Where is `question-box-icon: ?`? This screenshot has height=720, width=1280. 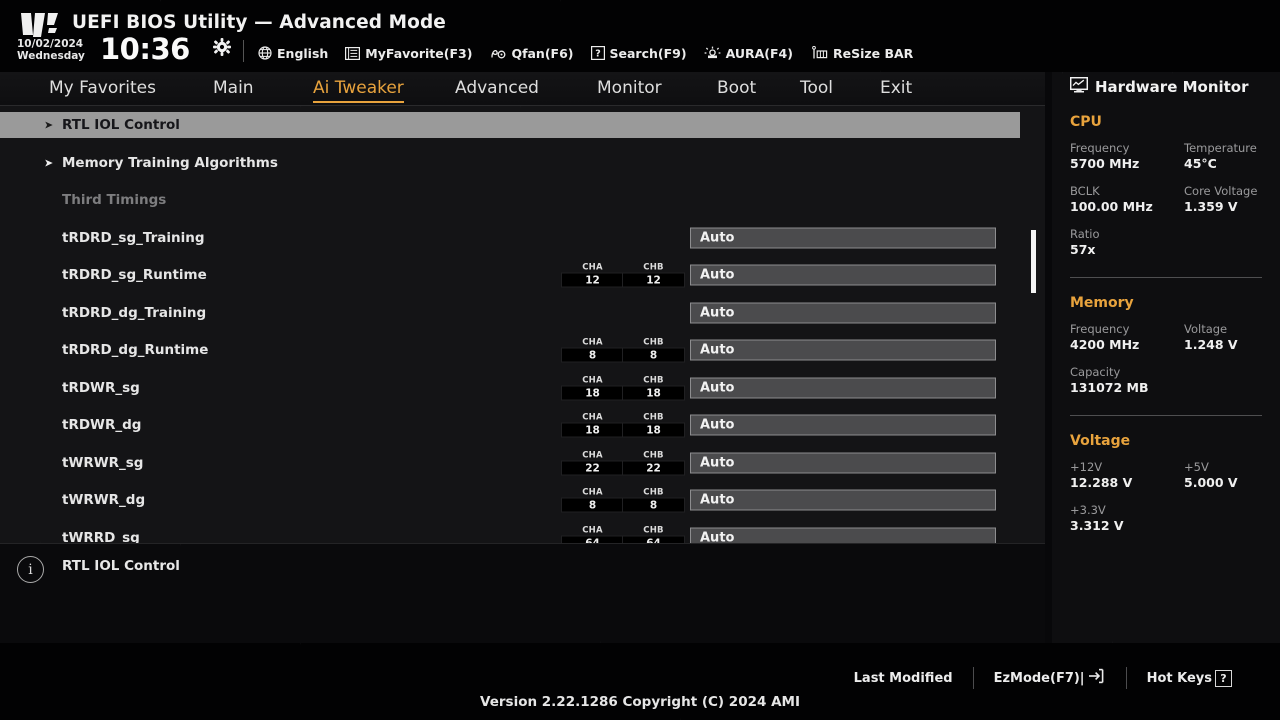 question-box-icon: ? is located at coordinates (1223, 678).